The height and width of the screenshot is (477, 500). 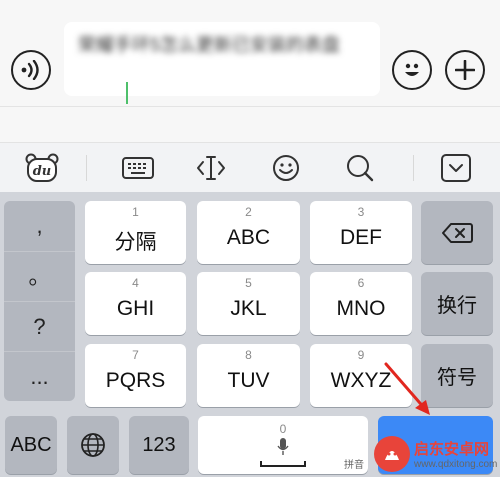 I want to click on punctuation-key: ?, so click(x=39, y=326).